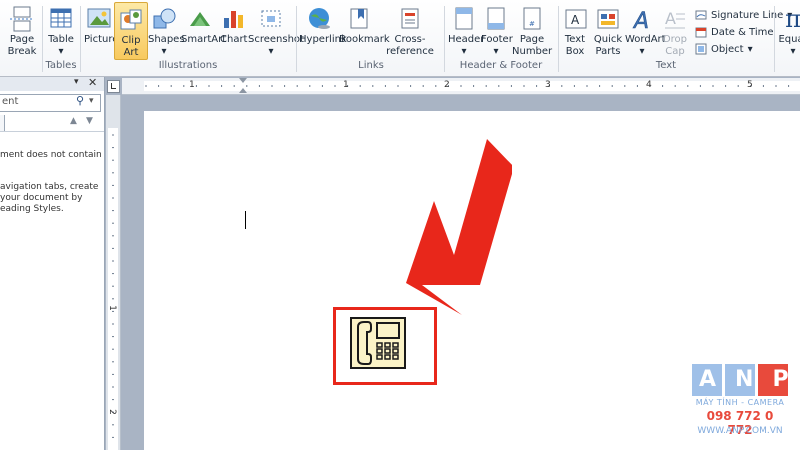 The image size is (800, 450). I want to click on picture-button: Picture, so click(101, 24).